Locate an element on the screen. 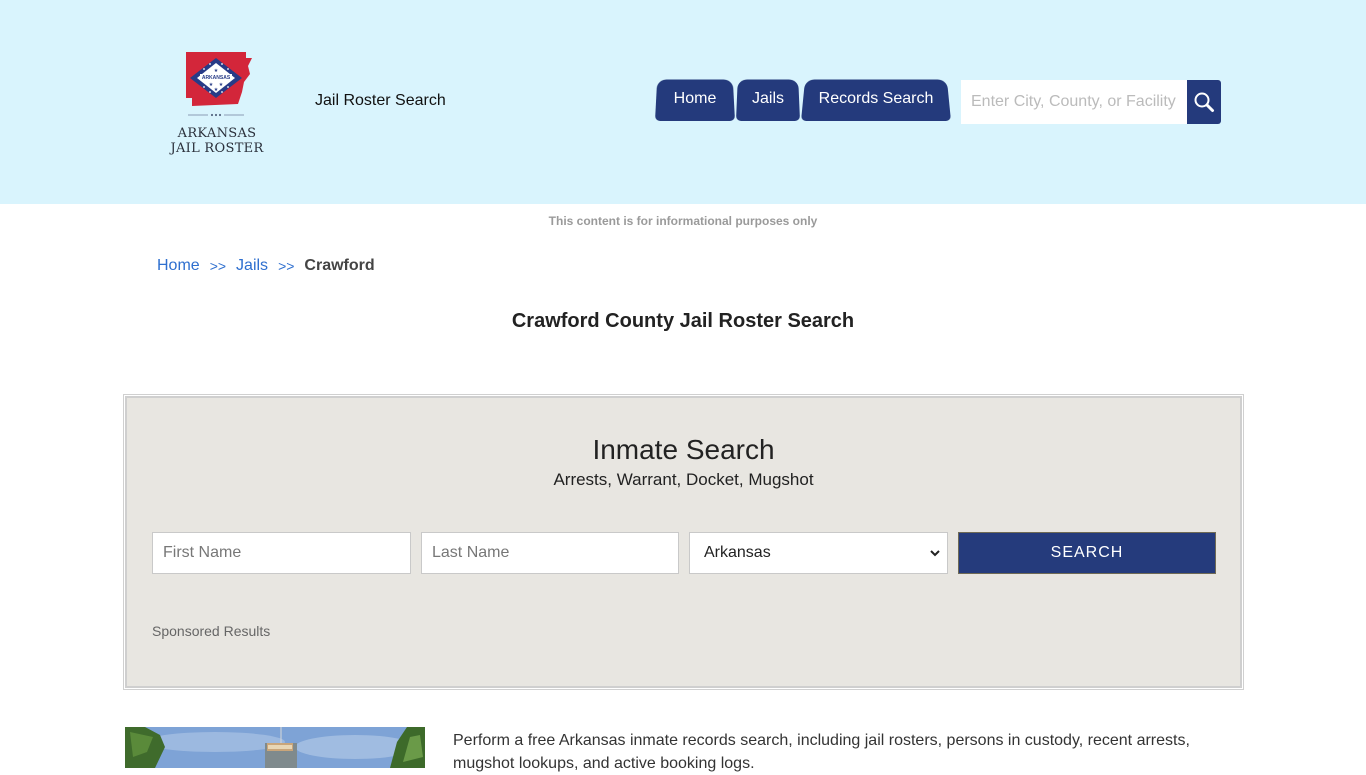 The image size is (1366, 775). site-title: Jail Roster Search is located at coordinates (380, 101).